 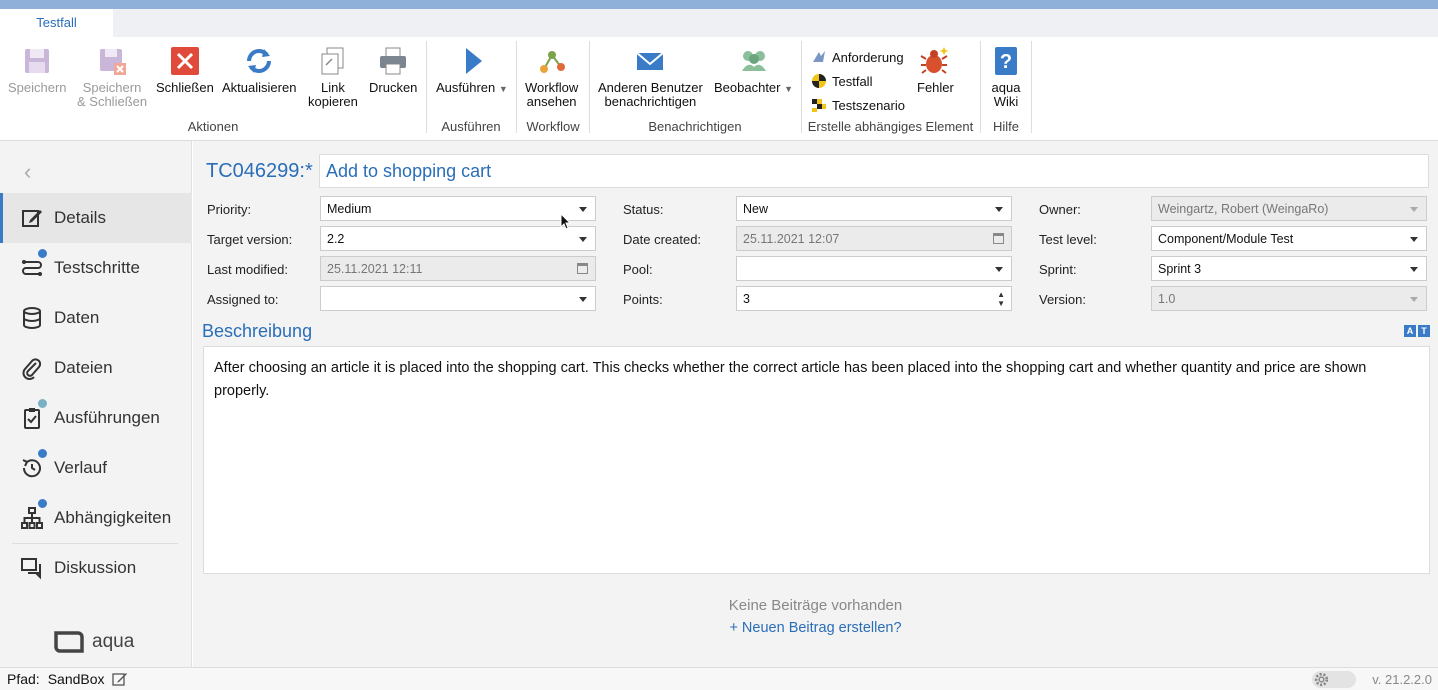 I want to click on settings-toggle, so click(x=1334, y=679).